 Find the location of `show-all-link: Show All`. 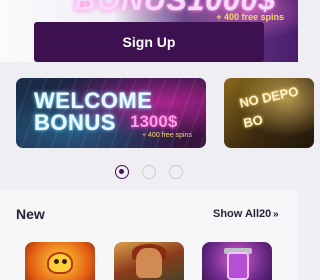

show-all-link: Show All is located at coordinates (236, 214).